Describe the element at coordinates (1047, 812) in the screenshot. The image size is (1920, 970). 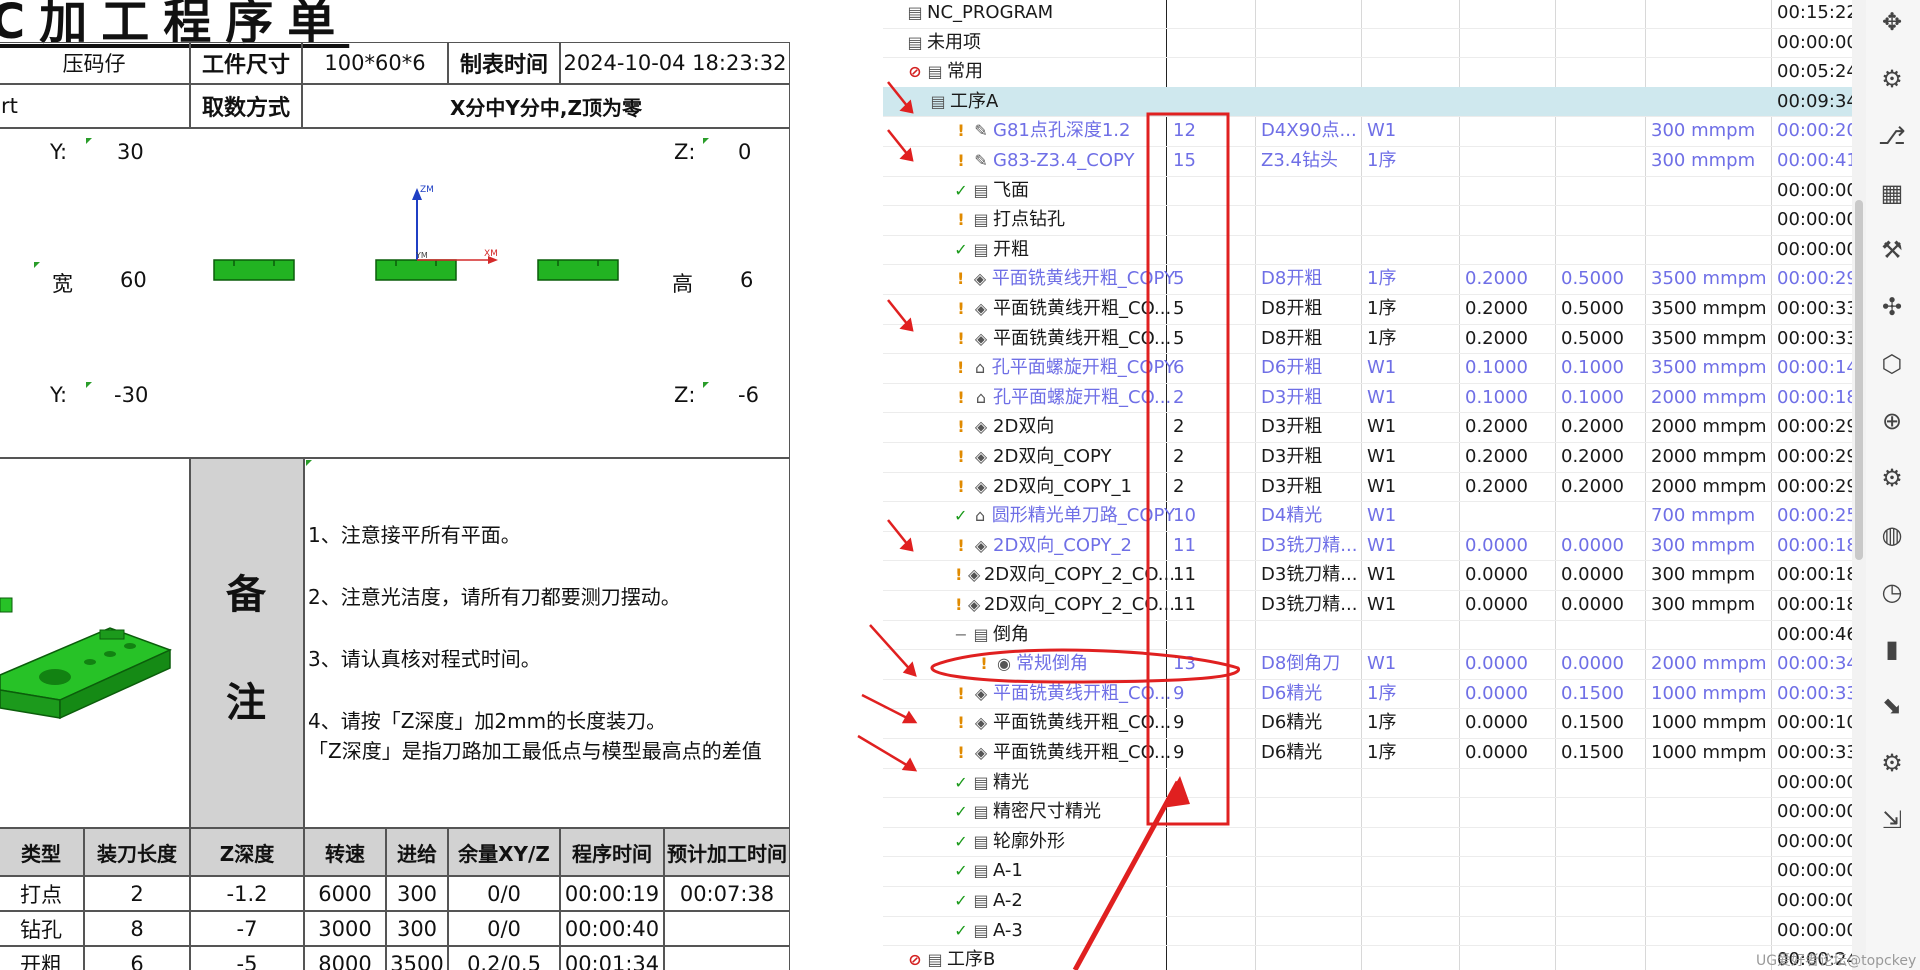
I see `op-name: 精密尺寸精光` at that location.